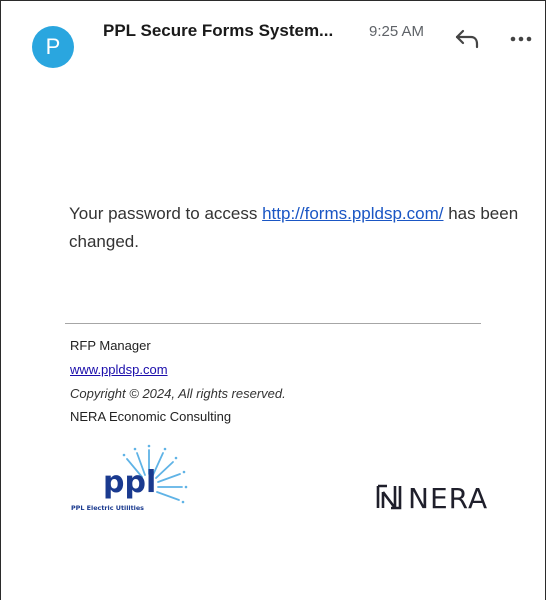 The width and height of the screenshot is (548, 602). I want to click on nera-logo-text: NERA, so click(448, 497).